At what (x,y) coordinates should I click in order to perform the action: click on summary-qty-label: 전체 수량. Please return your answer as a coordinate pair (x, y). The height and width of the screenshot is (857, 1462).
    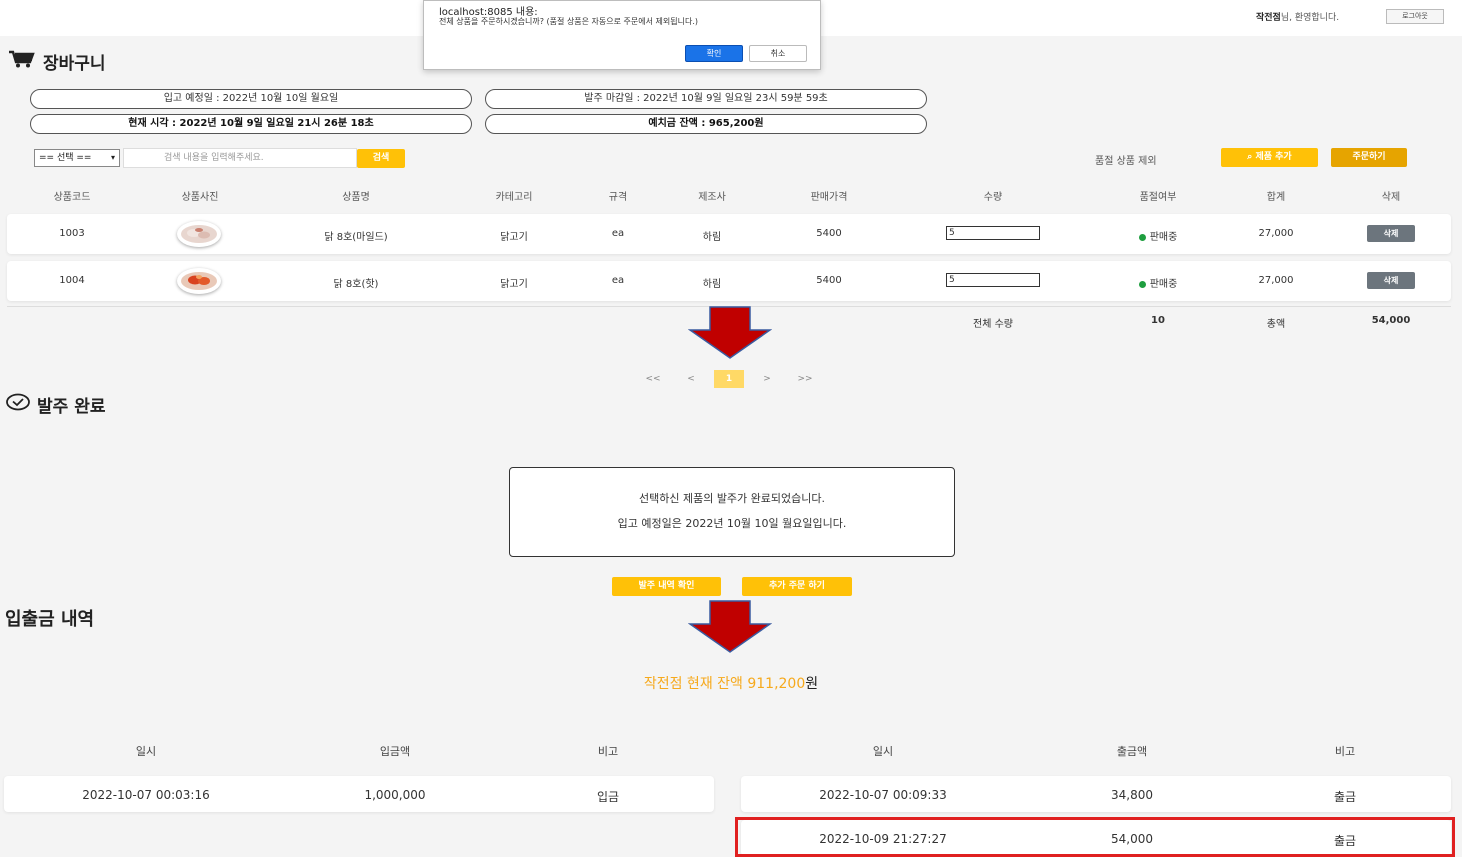
    Looking at the image, I should click on (993, 324).